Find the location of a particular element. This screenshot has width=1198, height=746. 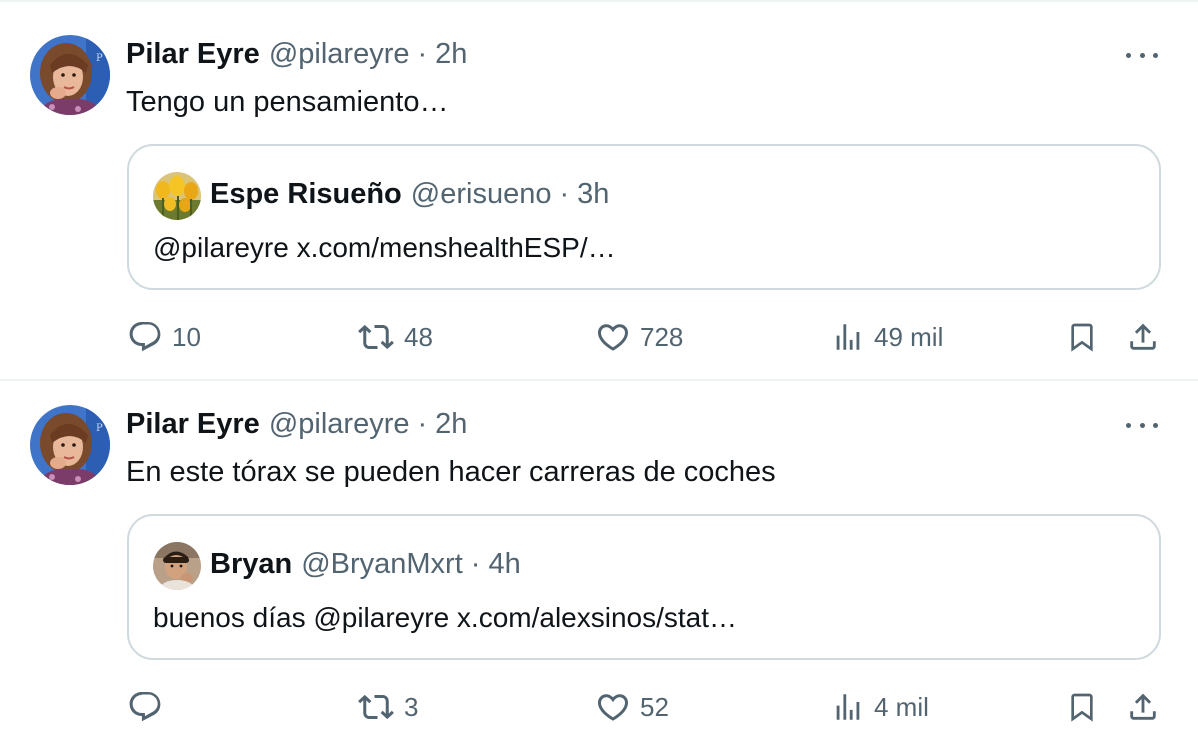

reply-button is located at coordinates (149, 707).